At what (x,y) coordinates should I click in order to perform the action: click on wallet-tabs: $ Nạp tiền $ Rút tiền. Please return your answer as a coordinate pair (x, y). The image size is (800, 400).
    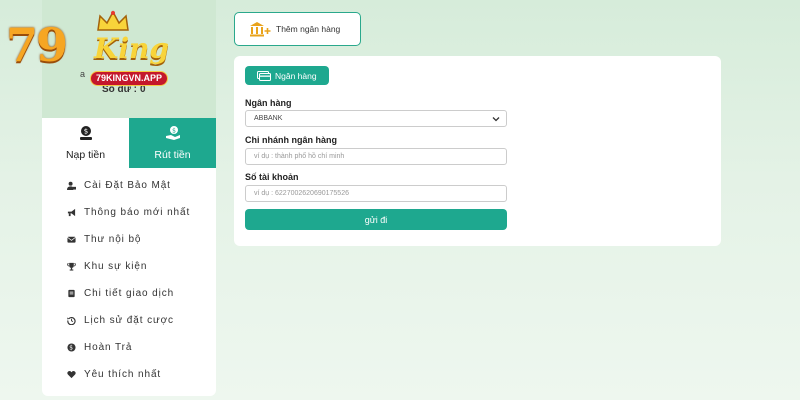
    Looking at the image, I should click on (129, 143).